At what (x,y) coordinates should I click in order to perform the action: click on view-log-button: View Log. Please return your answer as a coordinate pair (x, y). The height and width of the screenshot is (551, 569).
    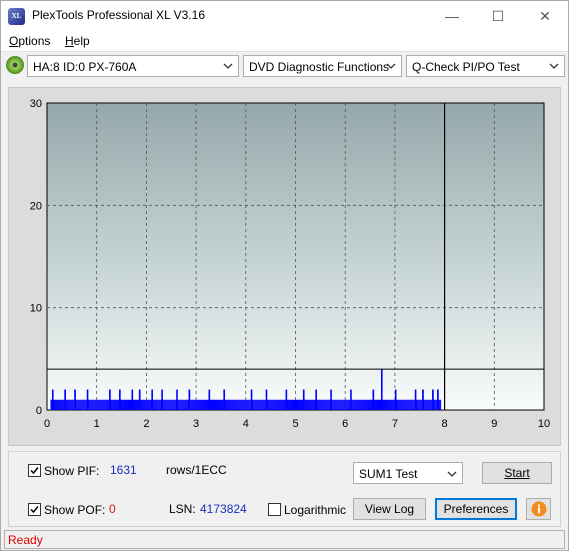
    Looking at the image, I should click on (389, 509).